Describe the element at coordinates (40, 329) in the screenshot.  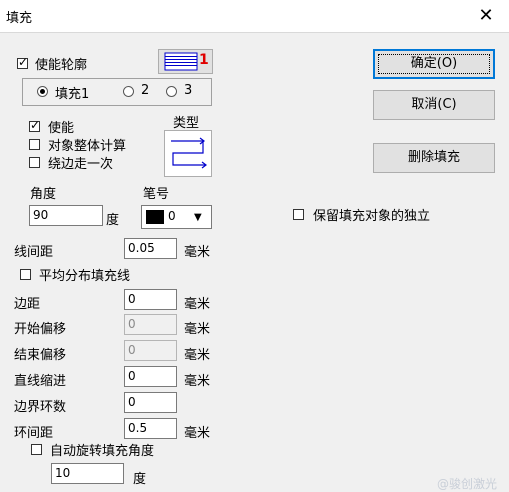
I see `start-offset-label: 开始偏移` at that location.